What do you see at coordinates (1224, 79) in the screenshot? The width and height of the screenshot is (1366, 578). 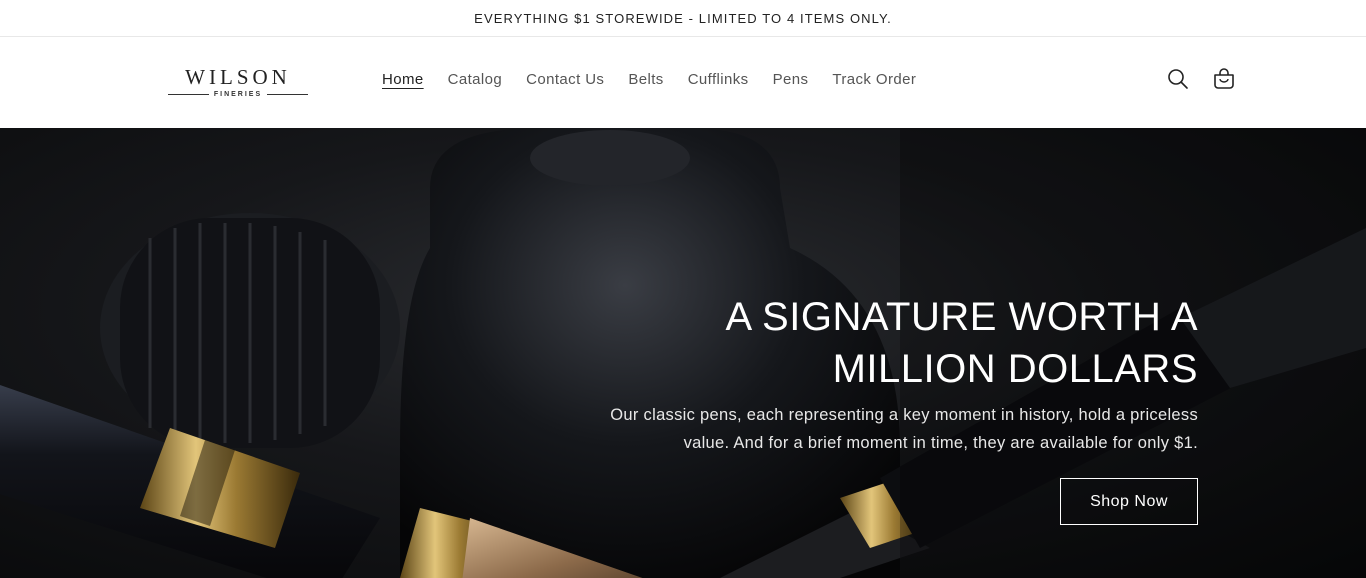 I see `cart-icon` at bounding box center [1224, 79].